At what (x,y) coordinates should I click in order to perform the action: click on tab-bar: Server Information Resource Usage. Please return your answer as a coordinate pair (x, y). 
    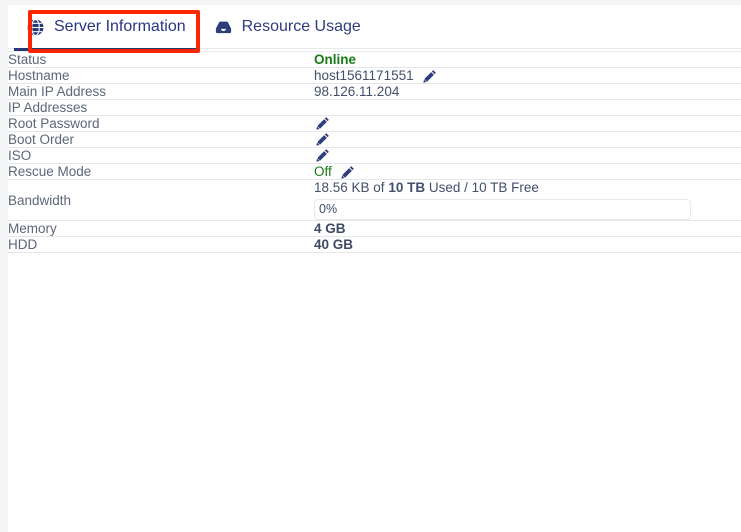
    Looking at the image, I should click on (374, 28).